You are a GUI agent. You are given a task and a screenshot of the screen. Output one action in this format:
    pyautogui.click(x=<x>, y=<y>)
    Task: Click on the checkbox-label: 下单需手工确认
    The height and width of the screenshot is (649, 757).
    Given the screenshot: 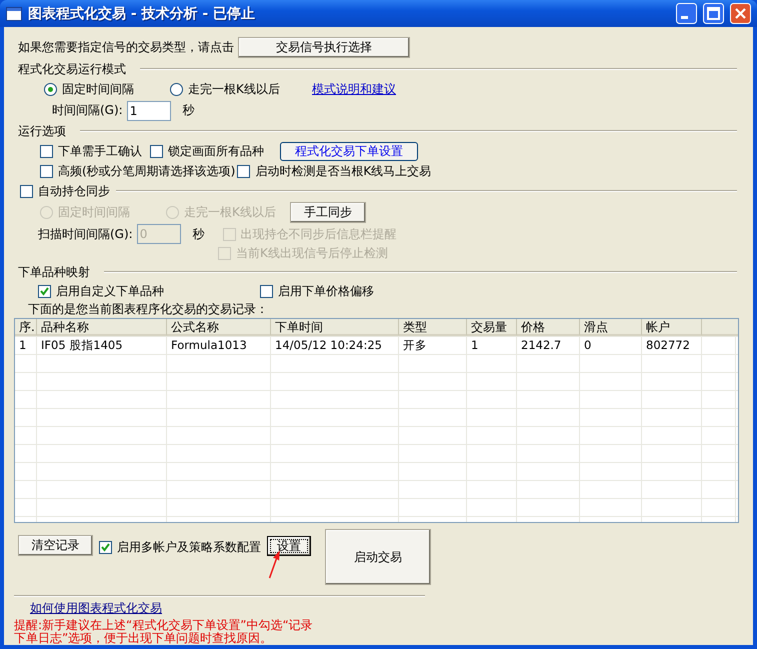 What is the action you would take?
    pyautogui.click(x=100, y=151)
    